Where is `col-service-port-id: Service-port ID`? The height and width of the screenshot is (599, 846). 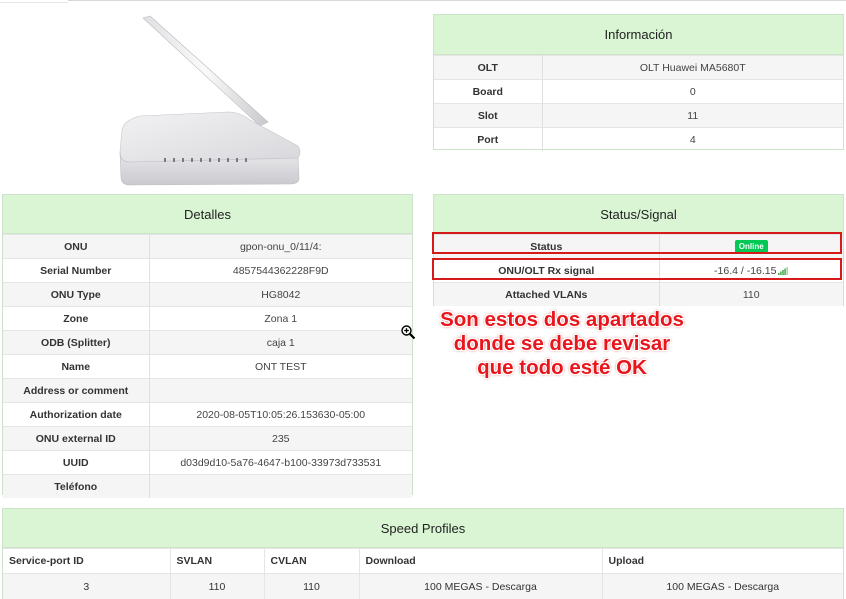 col-service-port-id: Service-port ID is located at coordinates (87, 561).